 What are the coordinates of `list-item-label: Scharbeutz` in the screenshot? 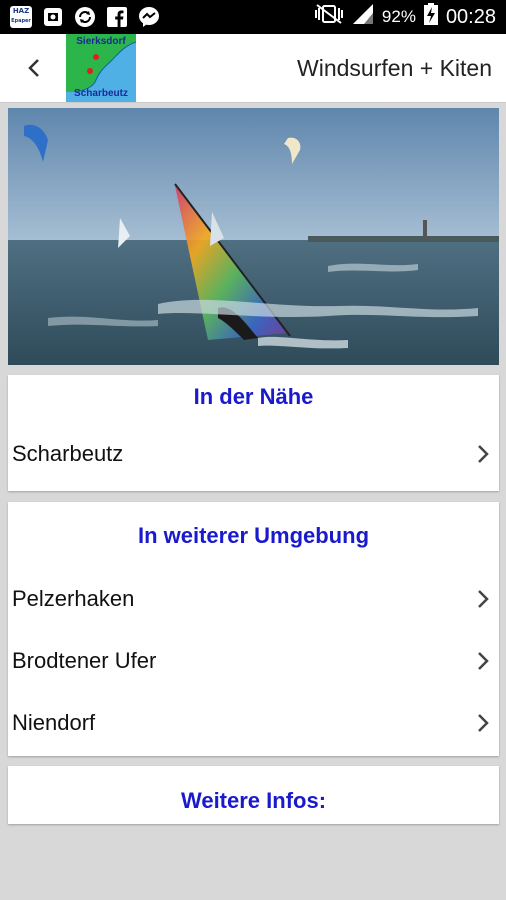 It's located at (68, 453).